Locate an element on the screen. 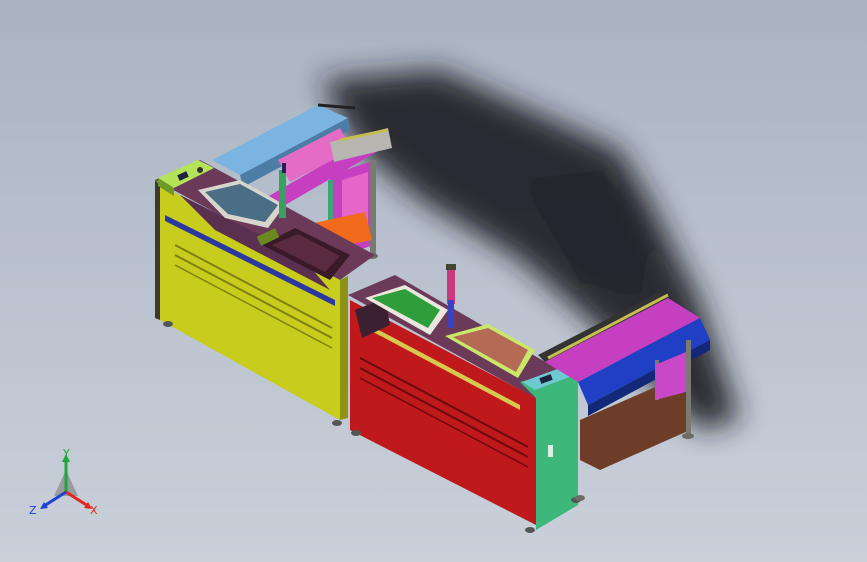  middle-cabinet is located at coordinates (464, 398).